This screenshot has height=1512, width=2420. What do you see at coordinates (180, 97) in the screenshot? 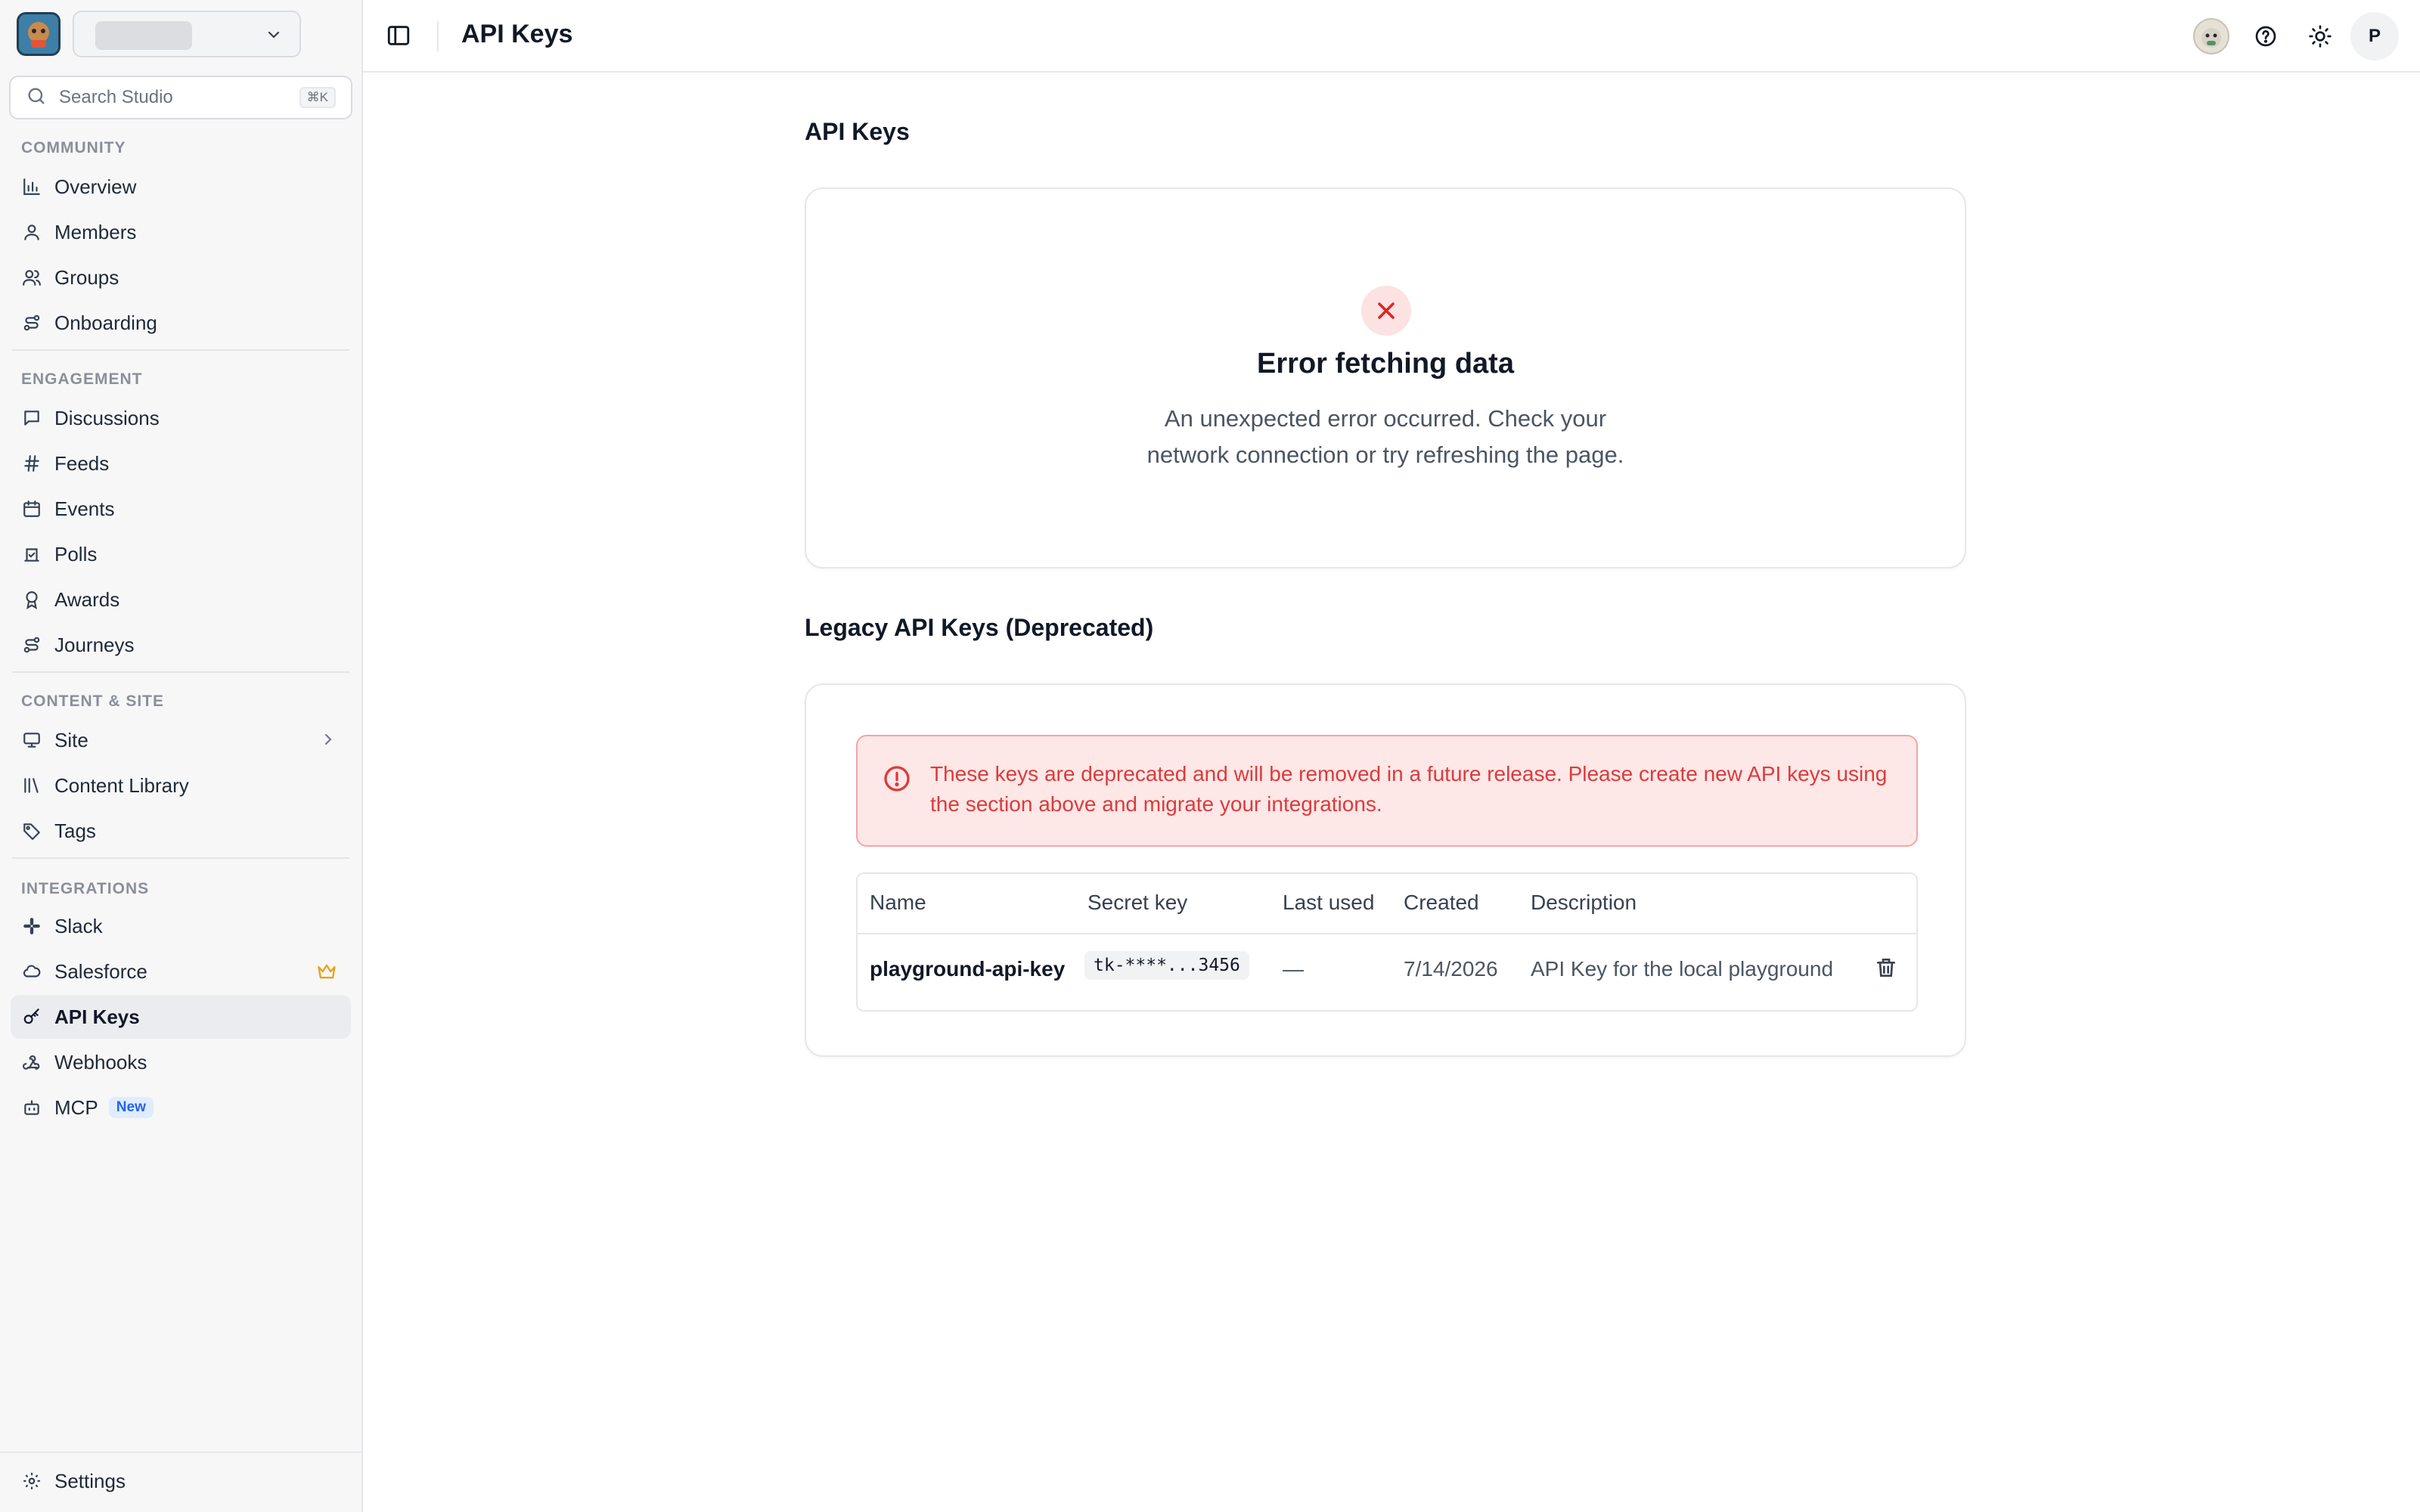
I see `search-input: Search Studio ⌘K` at bounding box center [180, 97].